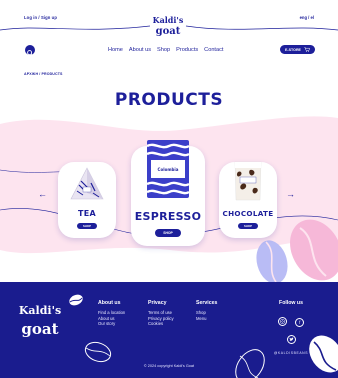  I want to click on footer-follow-title: Follow us, so click(291, 303).